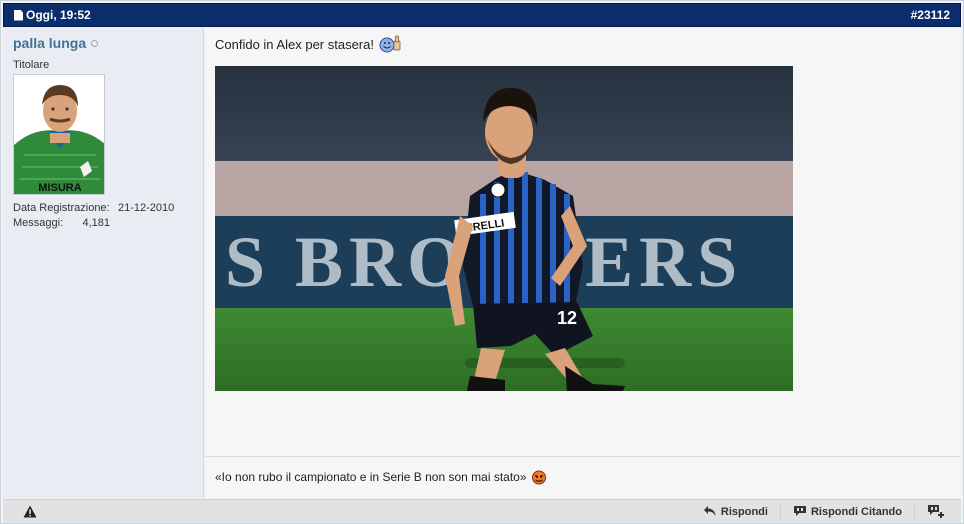  I want to click on multiquote-button, so click(932, 512).